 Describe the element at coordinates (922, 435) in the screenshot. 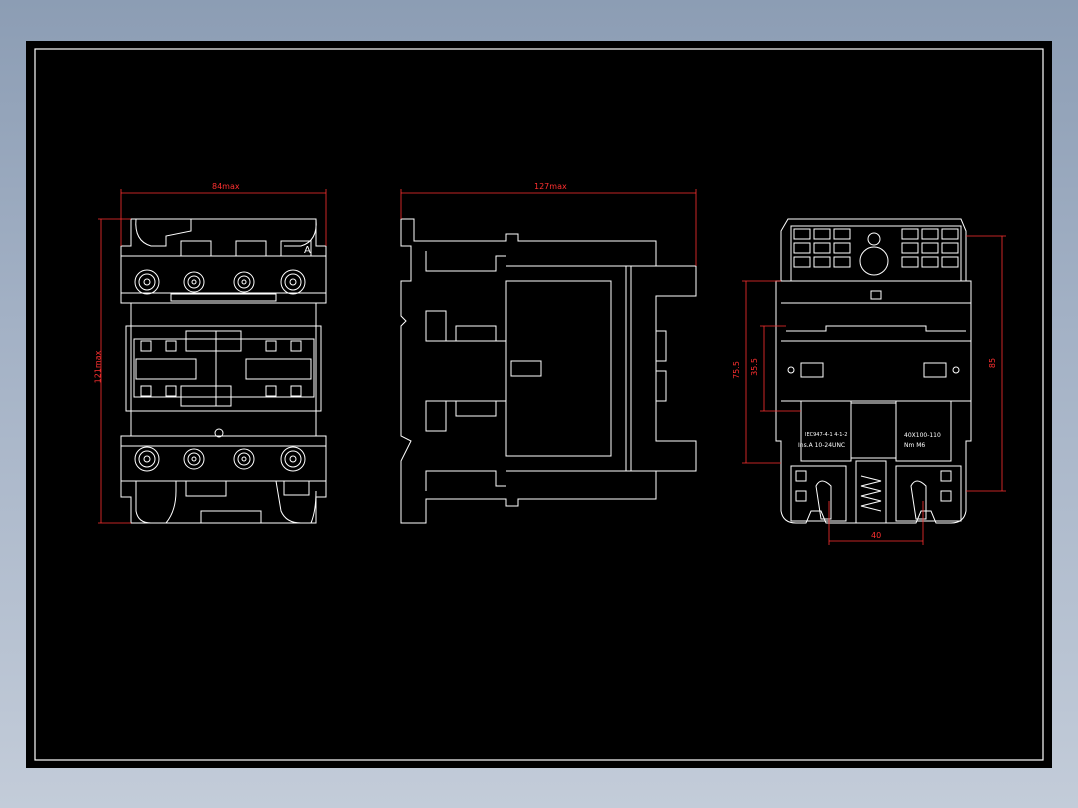

I see `plate-right-line1: 40X100-110` at that location.